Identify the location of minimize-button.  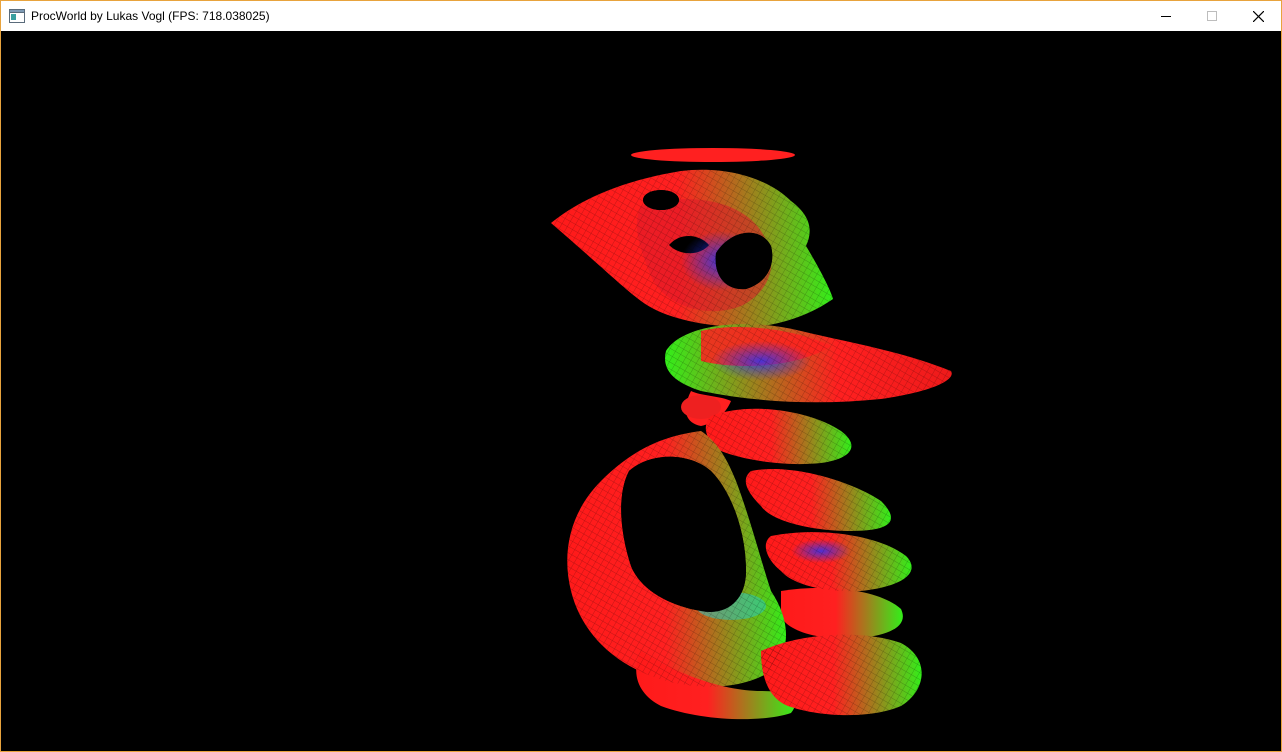
(1166, 16).